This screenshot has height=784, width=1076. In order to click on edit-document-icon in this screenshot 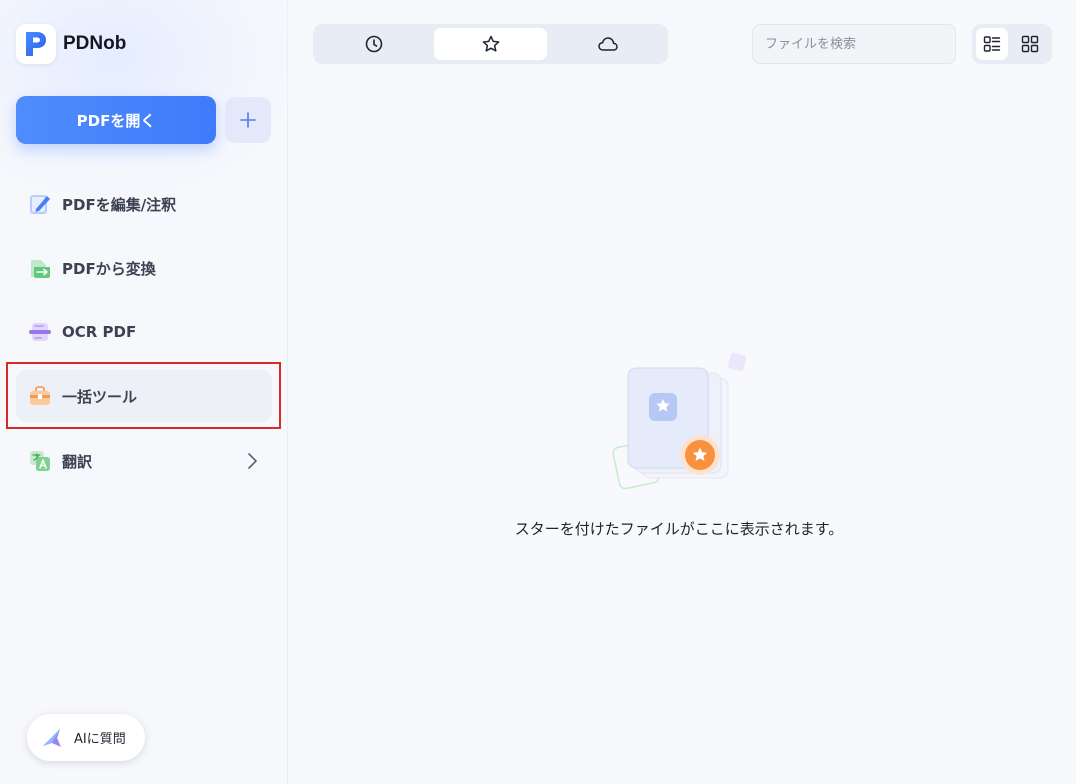, I will do `click(40, 204)`.